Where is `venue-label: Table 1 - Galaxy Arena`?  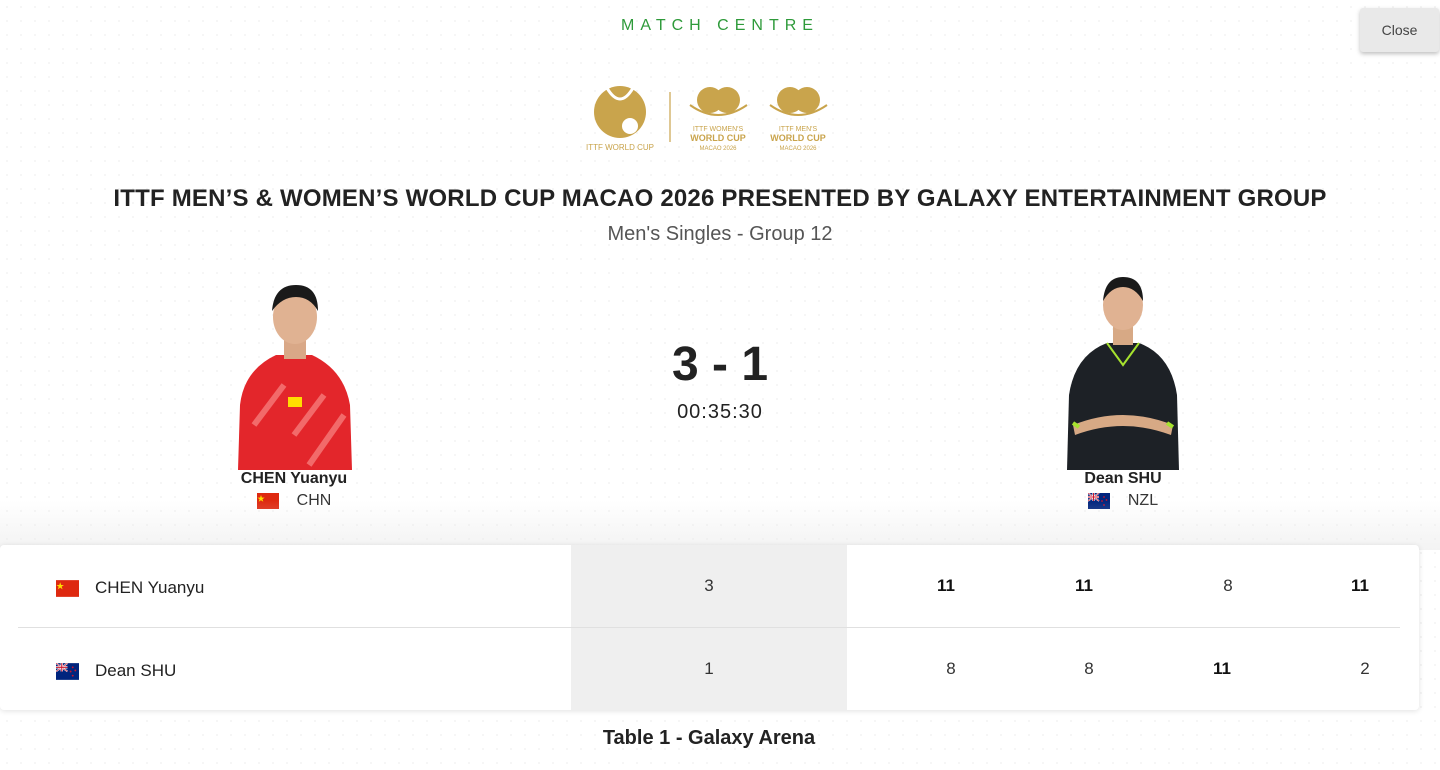
venue-label: Table 1 - Galaxy Arena is located at coordinates (709, 738).